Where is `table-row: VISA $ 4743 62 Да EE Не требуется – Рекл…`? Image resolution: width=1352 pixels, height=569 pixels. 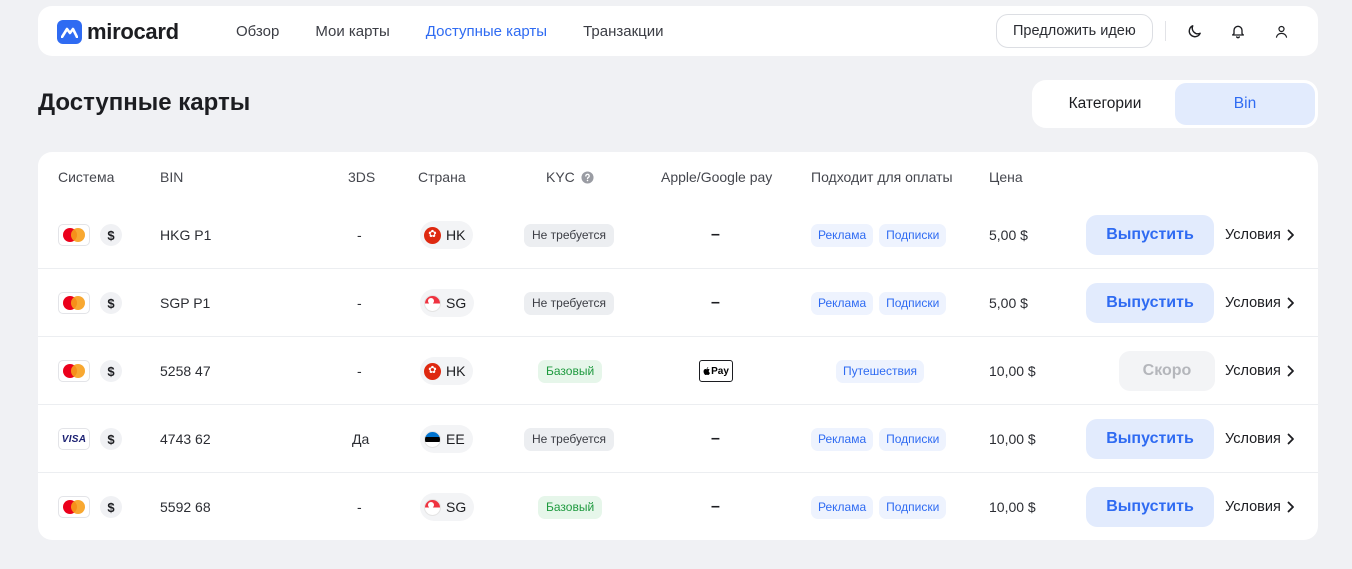 table-row: VISA $ 4743 62 Да EE Не требуется – Рекл… is located at coordinates (678, 438).